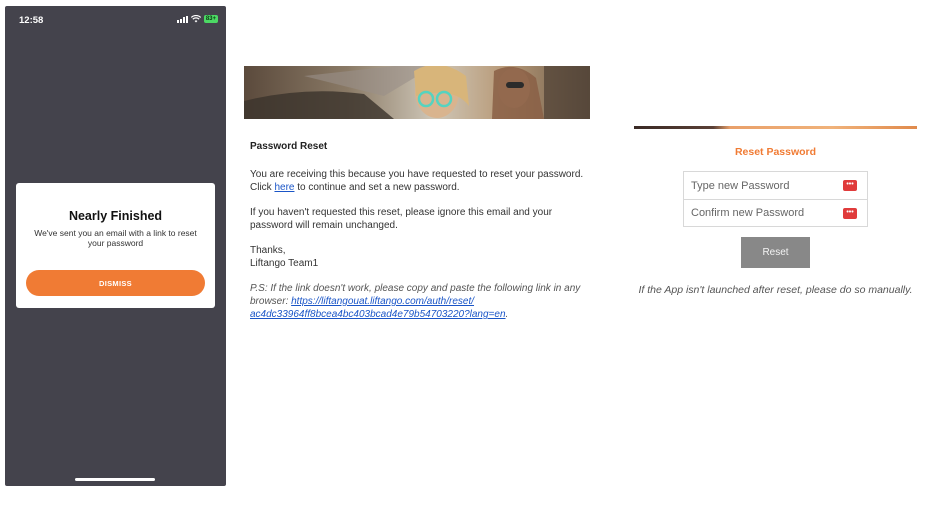  What do you see at coordinates (182, 19) in the screenshot?
I see `signal-icon` at bounding box center [182, 19].